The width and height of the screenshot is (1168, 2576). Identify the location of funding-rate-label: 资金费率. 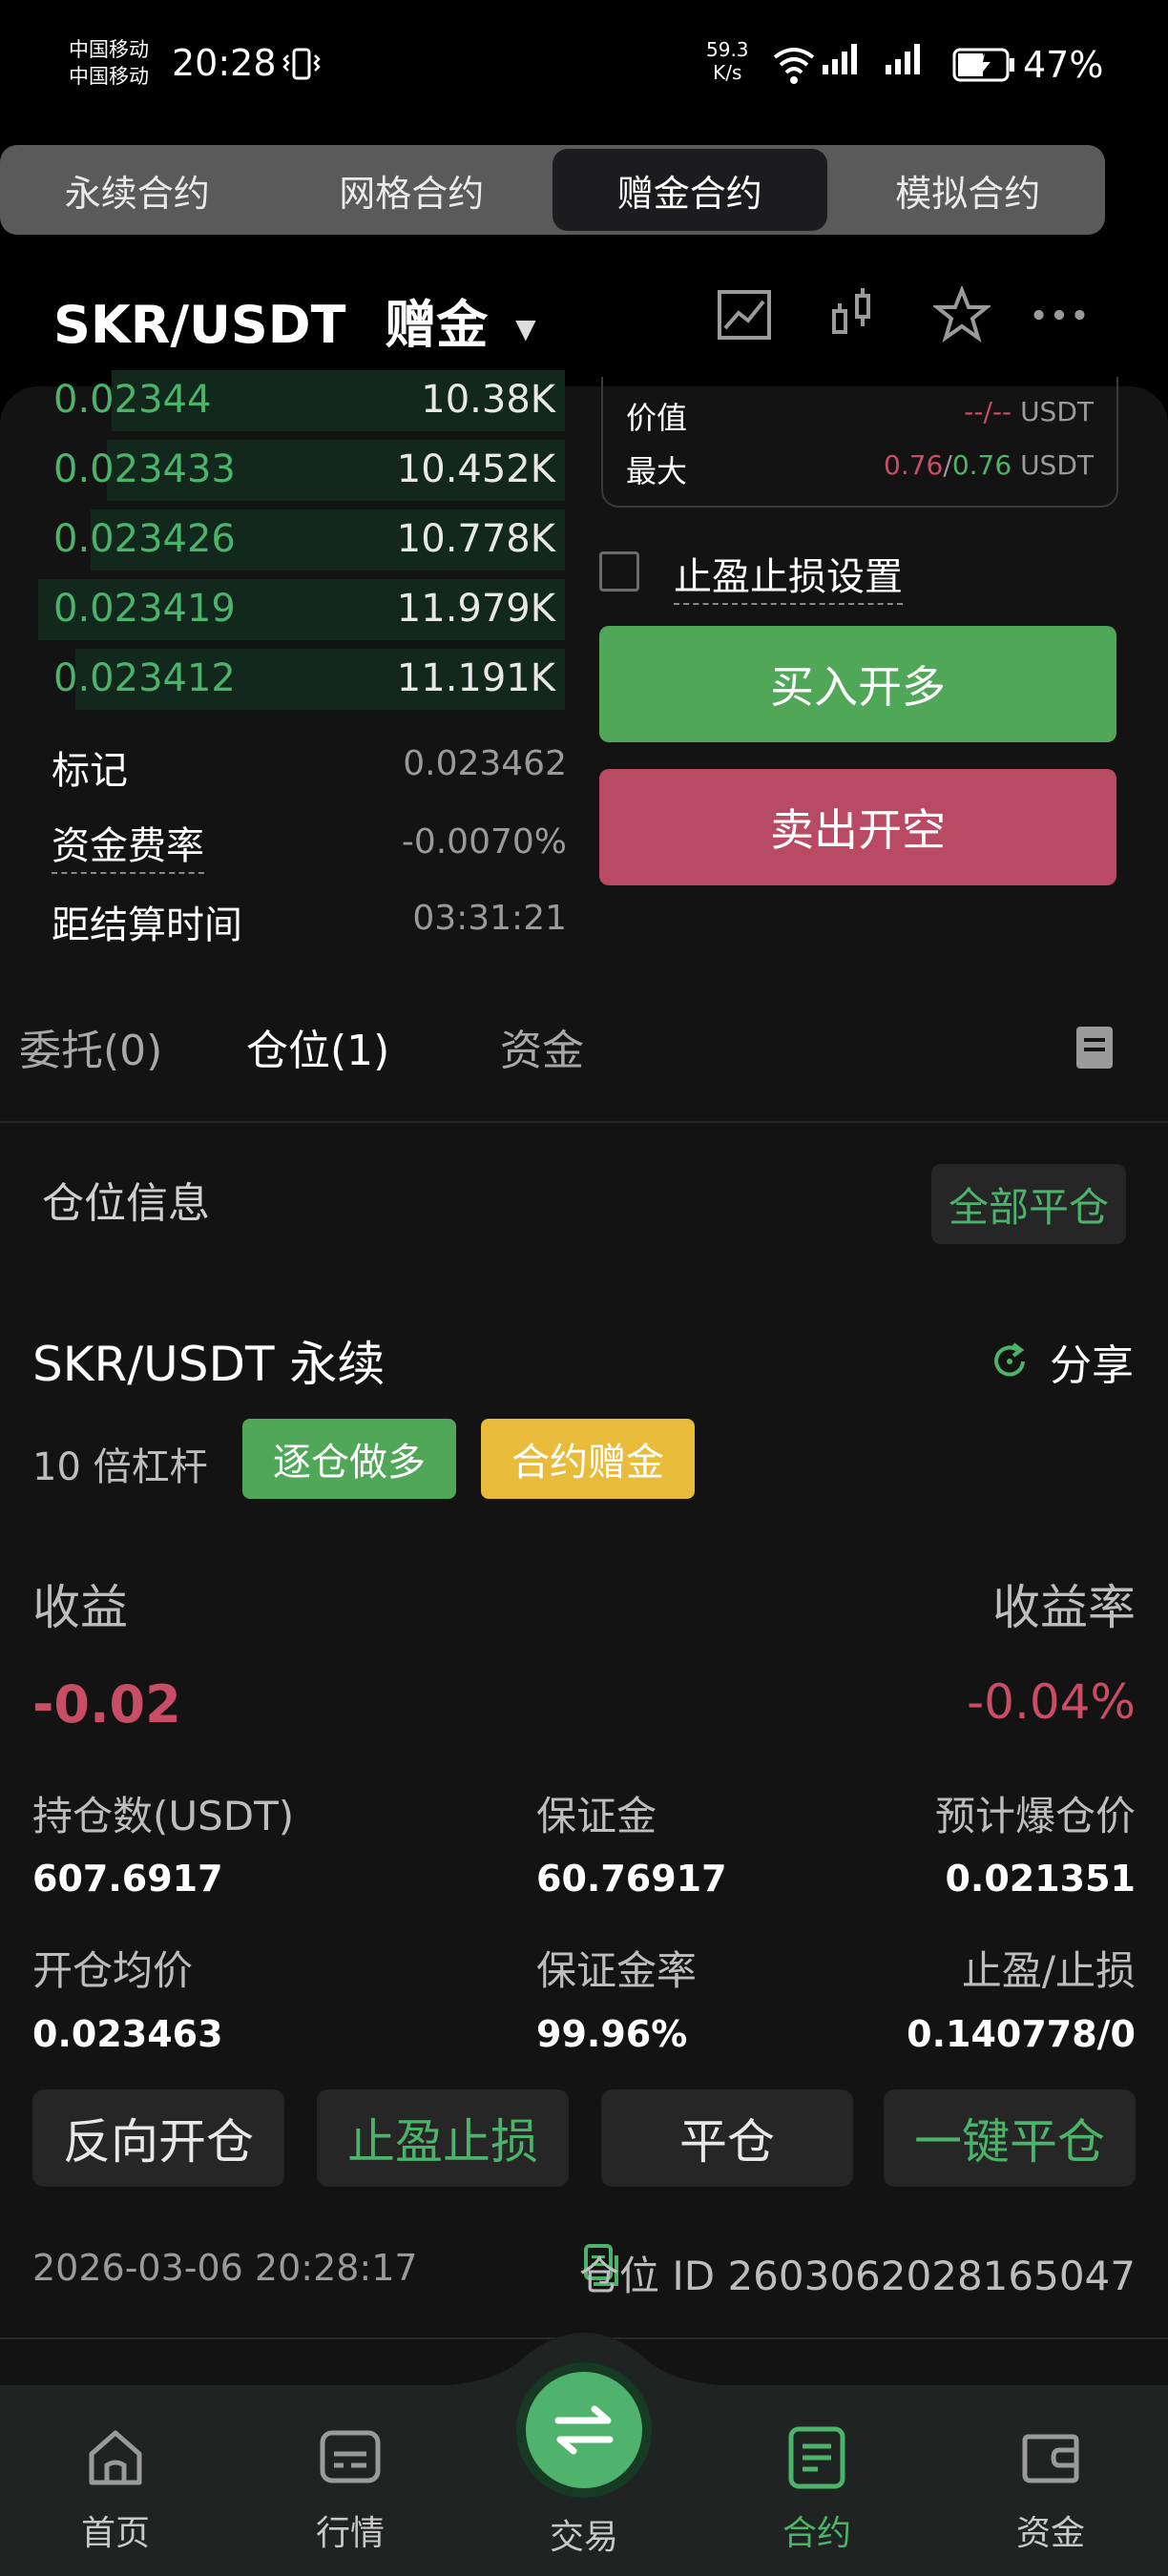
(128, 844).